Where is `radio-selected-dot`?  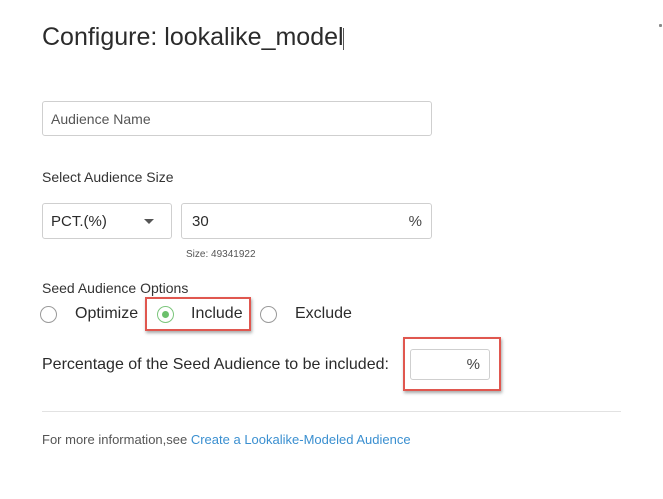 radio-selected-dot is located at coordinates (165, 314).